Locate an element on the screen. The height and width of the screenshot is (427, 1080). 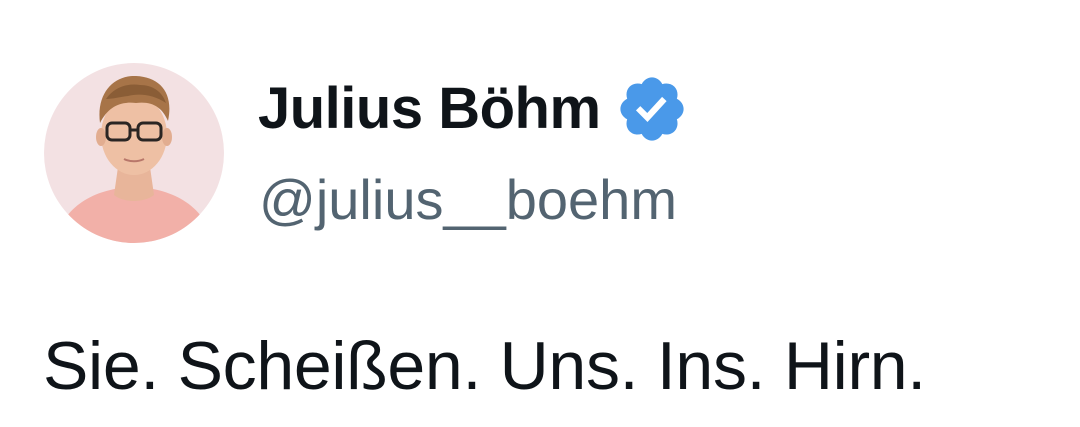
verified-badge-icon is located at coordinates (652, 109).